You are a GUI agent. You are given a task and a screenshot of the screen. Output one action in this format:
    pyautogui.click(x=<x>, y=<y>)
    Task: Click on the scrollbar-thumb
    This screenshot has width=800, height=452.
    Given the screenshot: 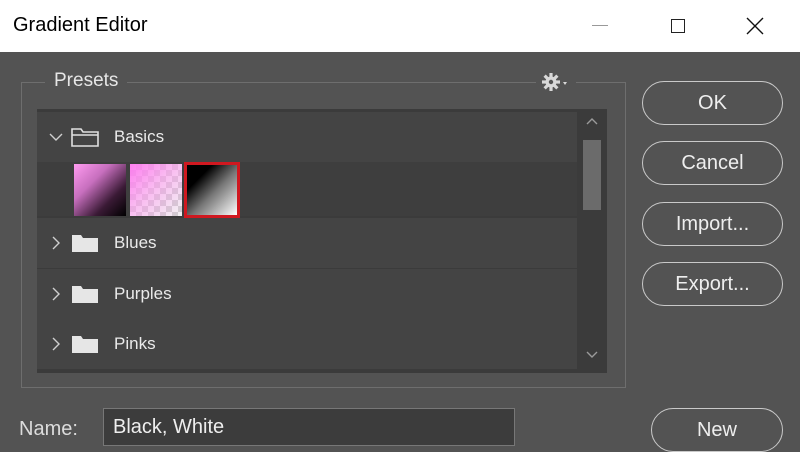 What is the action you would take?
    pyautogui.click(x=592, y=175)
    